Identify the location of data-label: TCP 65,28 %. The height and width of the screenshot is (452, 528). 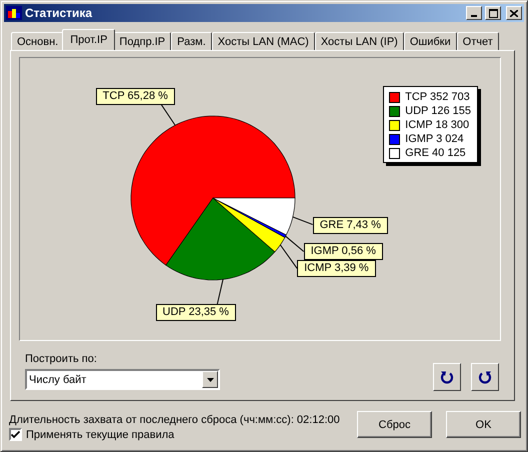
(135, 97).